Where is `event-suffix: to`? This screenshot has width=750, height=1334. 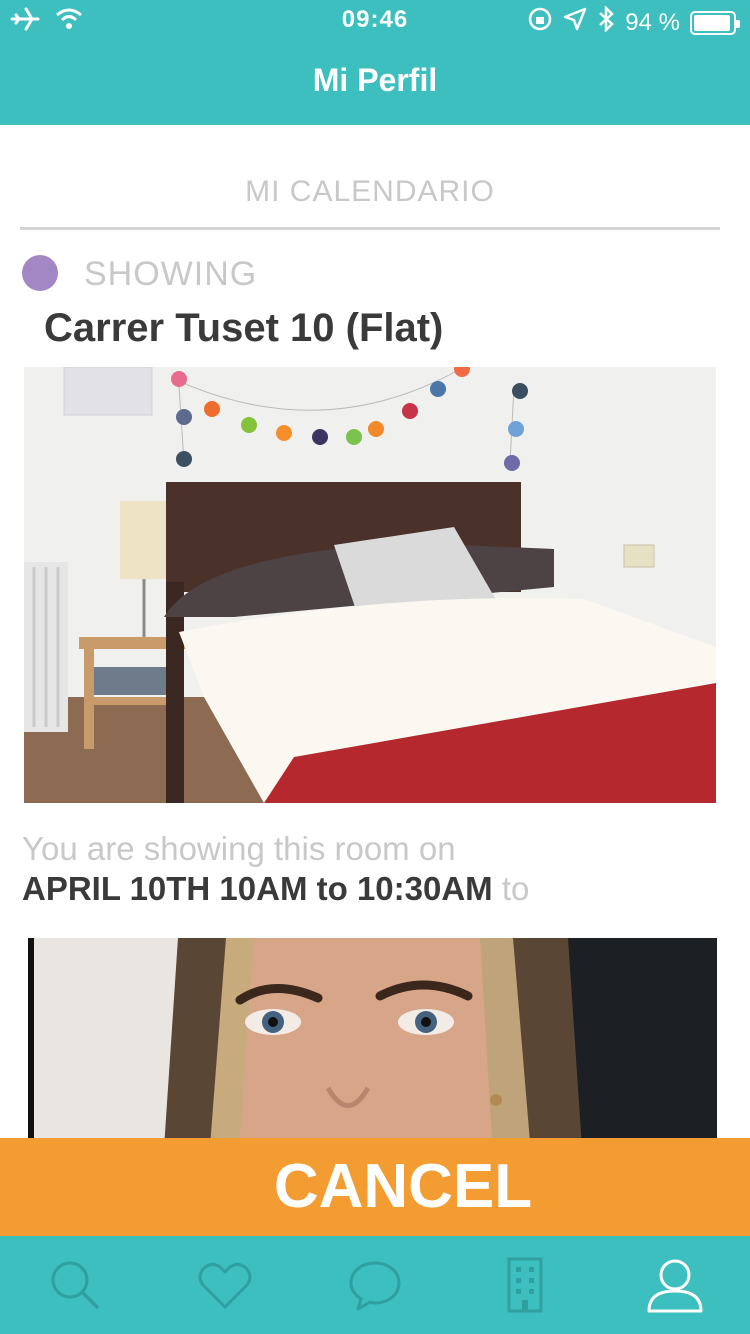 event-suffix: to is located at coordinates (515, 888).